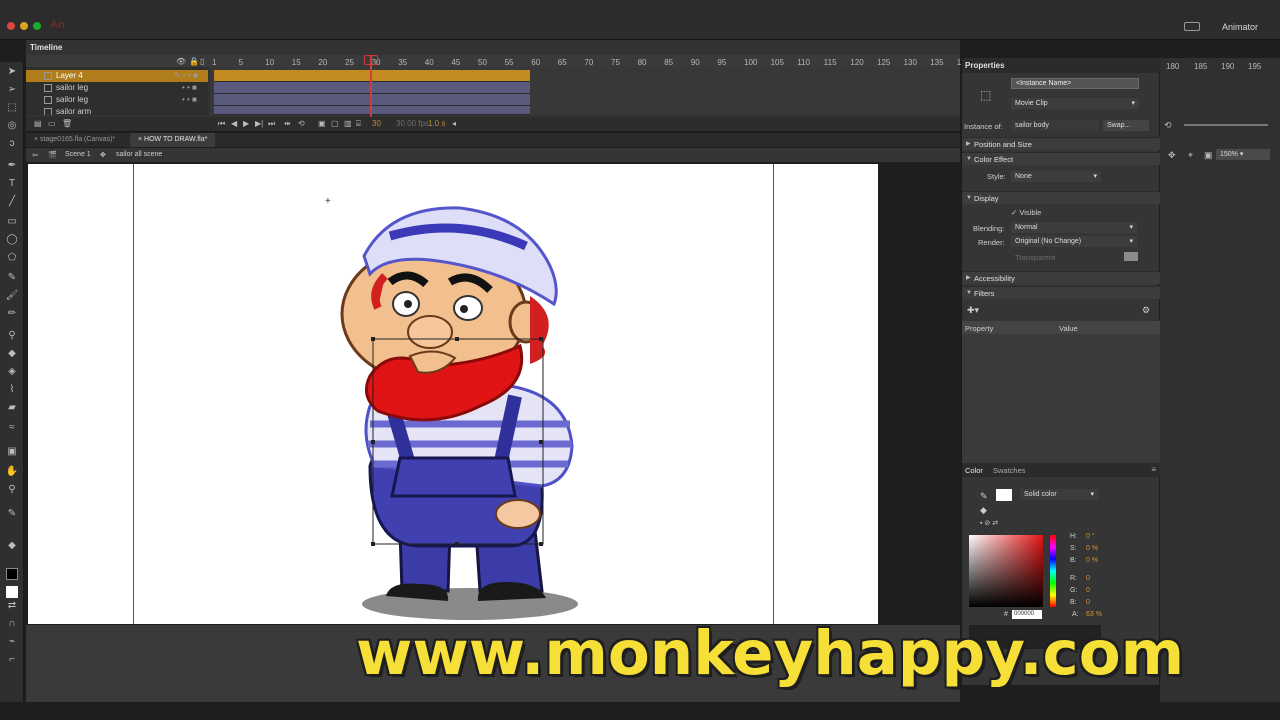 The height and width of the screenshot is (720, 1280). Describe the element at coordinates (12, 72) in the screenshot. I see `selection-tool-icon: ➤` at that location.